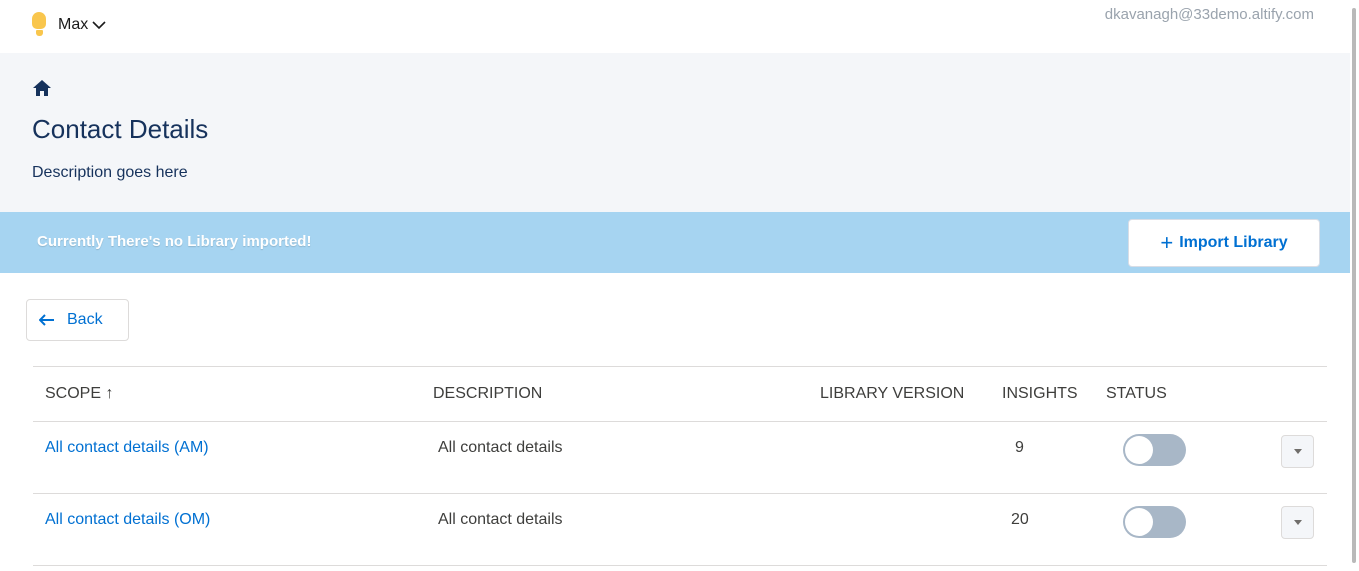 The image size is (1359, 571). Describe the element at coordinates (1019, 447) in the screenshot. I see `row-insights: 9` at that location.